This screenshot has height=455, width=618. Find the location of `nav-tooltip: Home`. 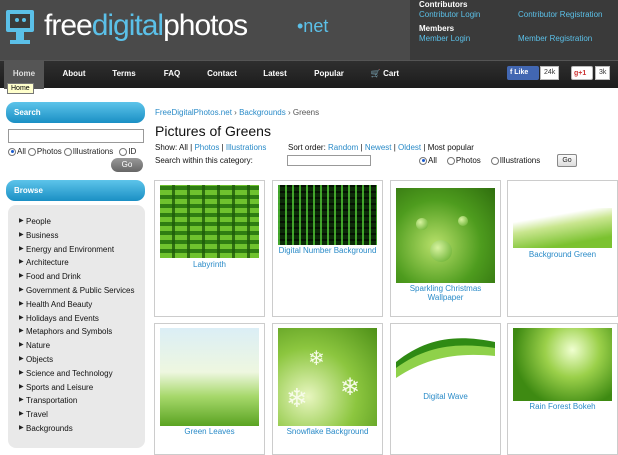

nav-tooltip: Home is located at coordinates (20, 88).